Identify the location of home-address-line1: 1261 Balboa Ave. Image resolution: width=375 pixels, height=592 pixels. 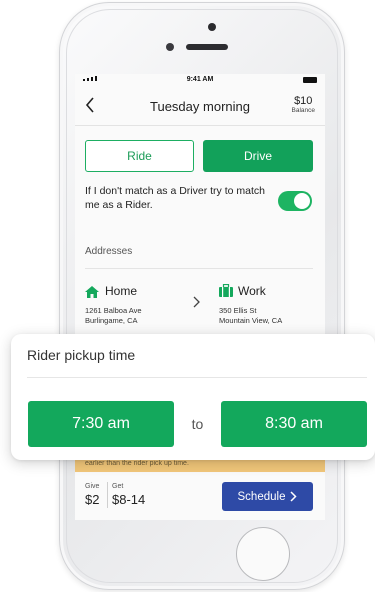
(113, 310).